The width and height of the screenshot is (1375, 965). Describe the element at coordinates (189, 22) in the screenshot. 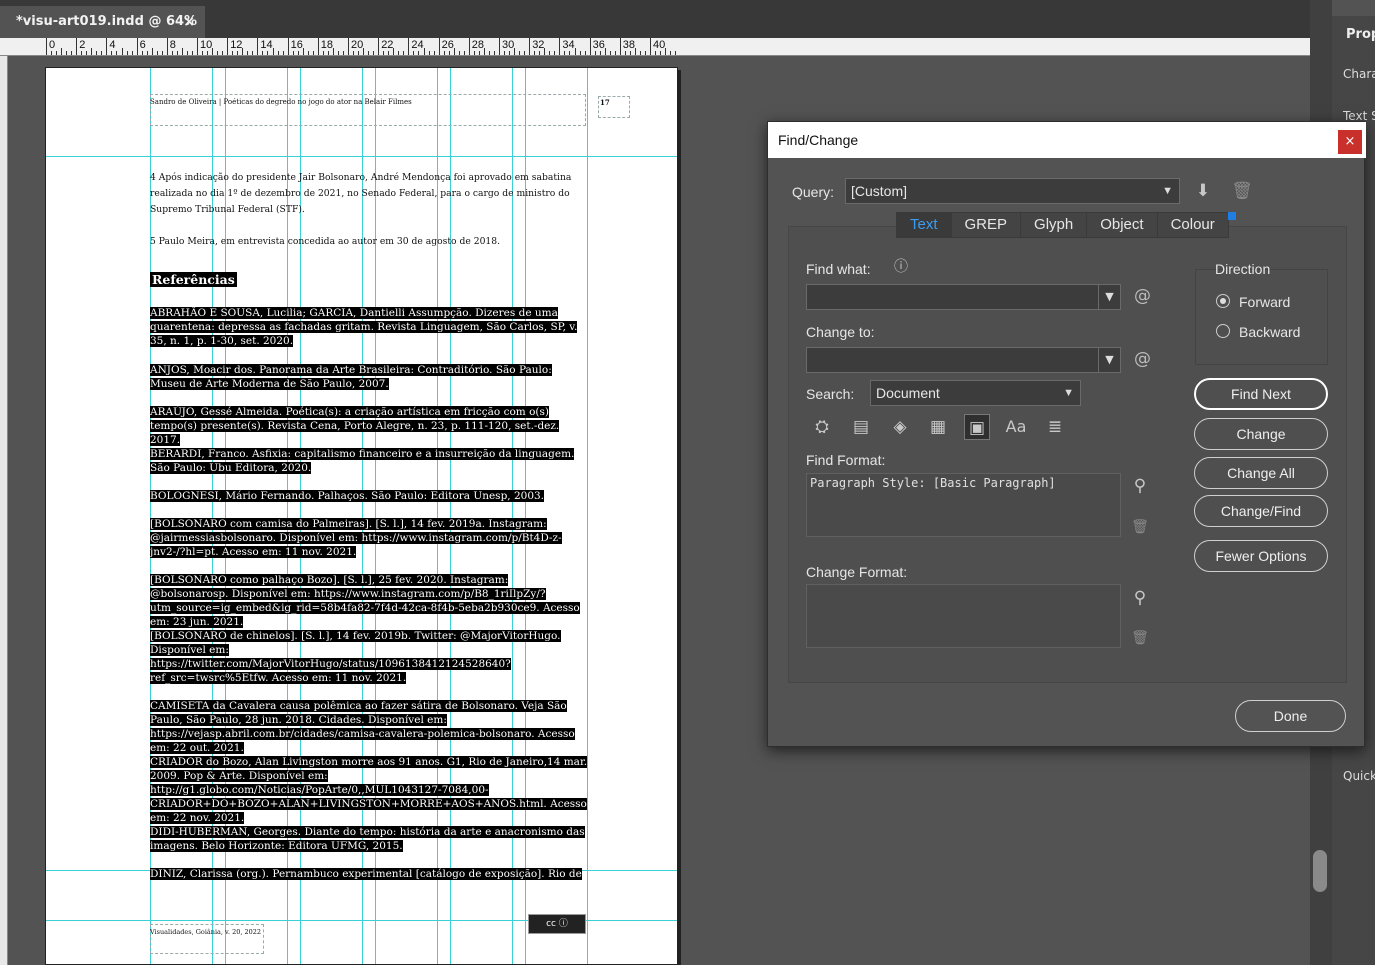

I see `close-tab-icon: ×` at that location.